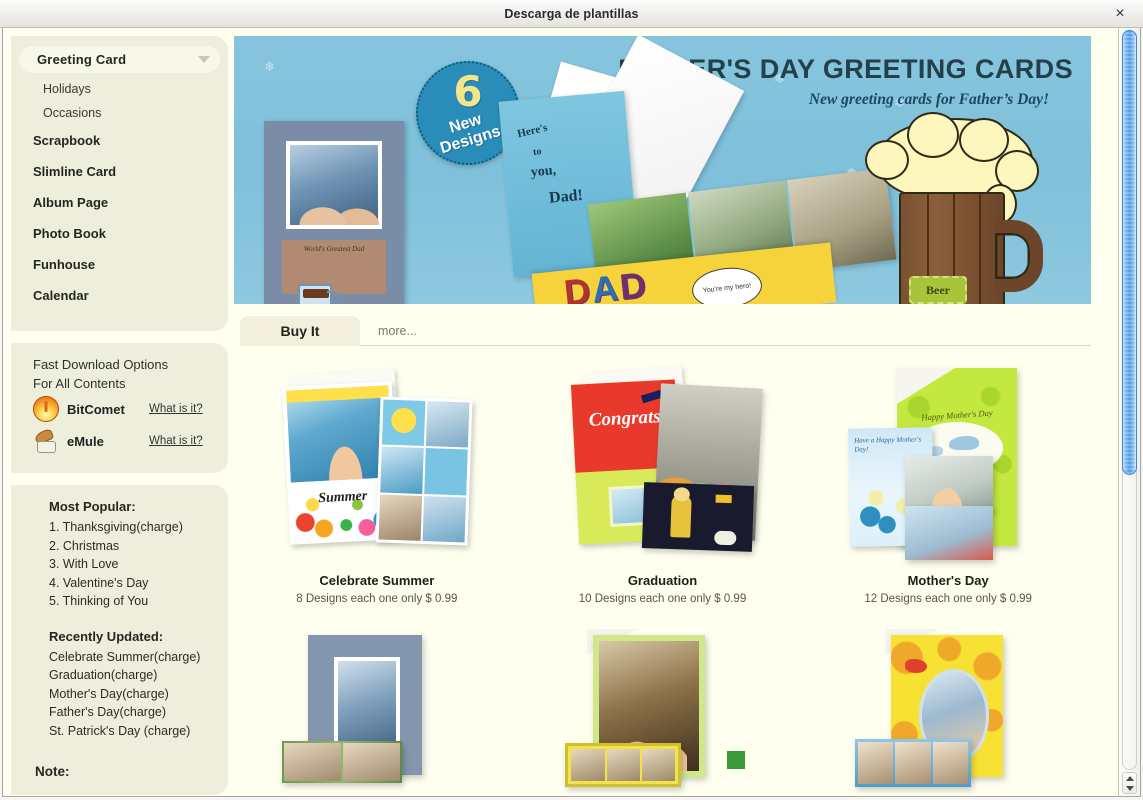 This screenshot has width=1143, height=800. I want to click on window-titlebar: Descarga de plantillas ×, so click(571, 14).